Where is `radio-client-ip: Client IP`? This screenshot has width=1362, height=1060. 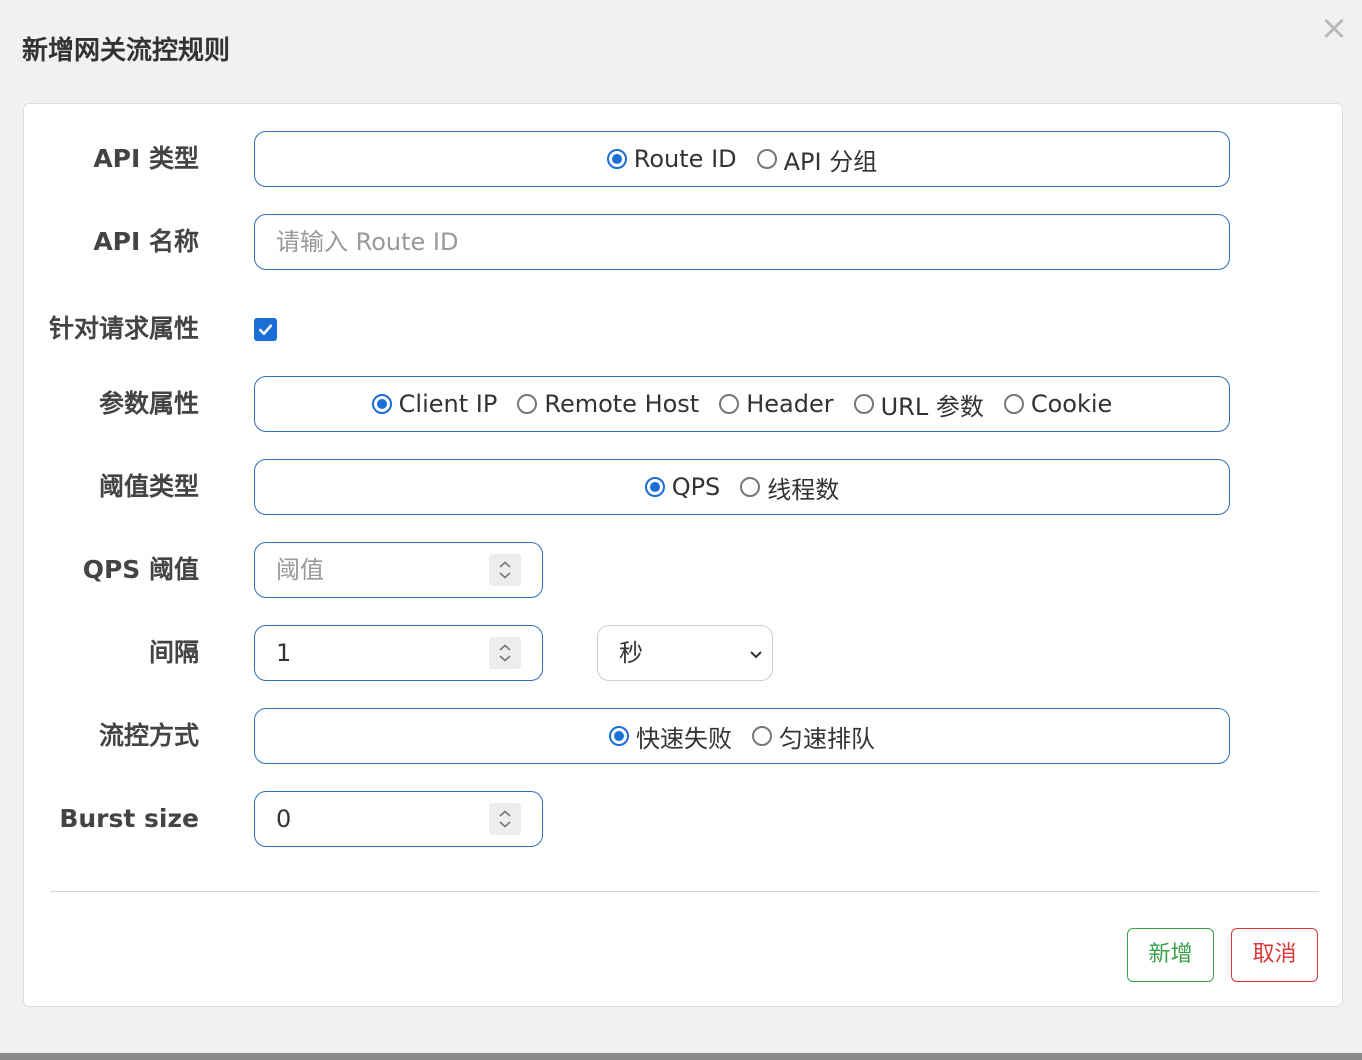 radio-client-ip: Client IP is located at coordinates (434, 404).